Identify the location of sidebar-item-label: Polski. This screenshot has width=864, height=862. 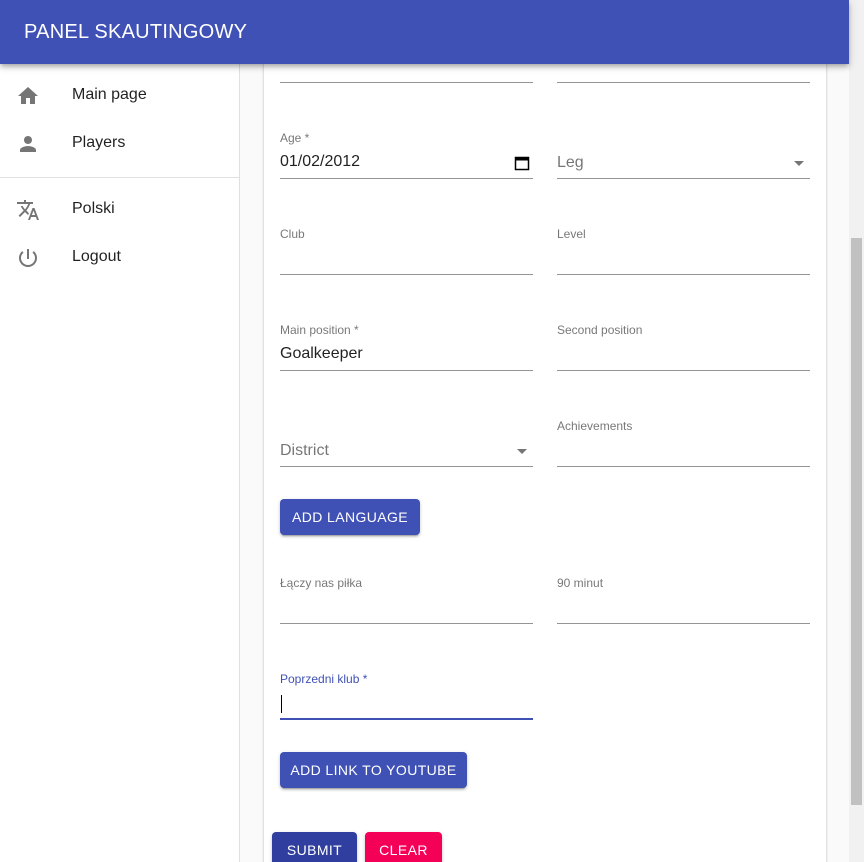
(93, 208).